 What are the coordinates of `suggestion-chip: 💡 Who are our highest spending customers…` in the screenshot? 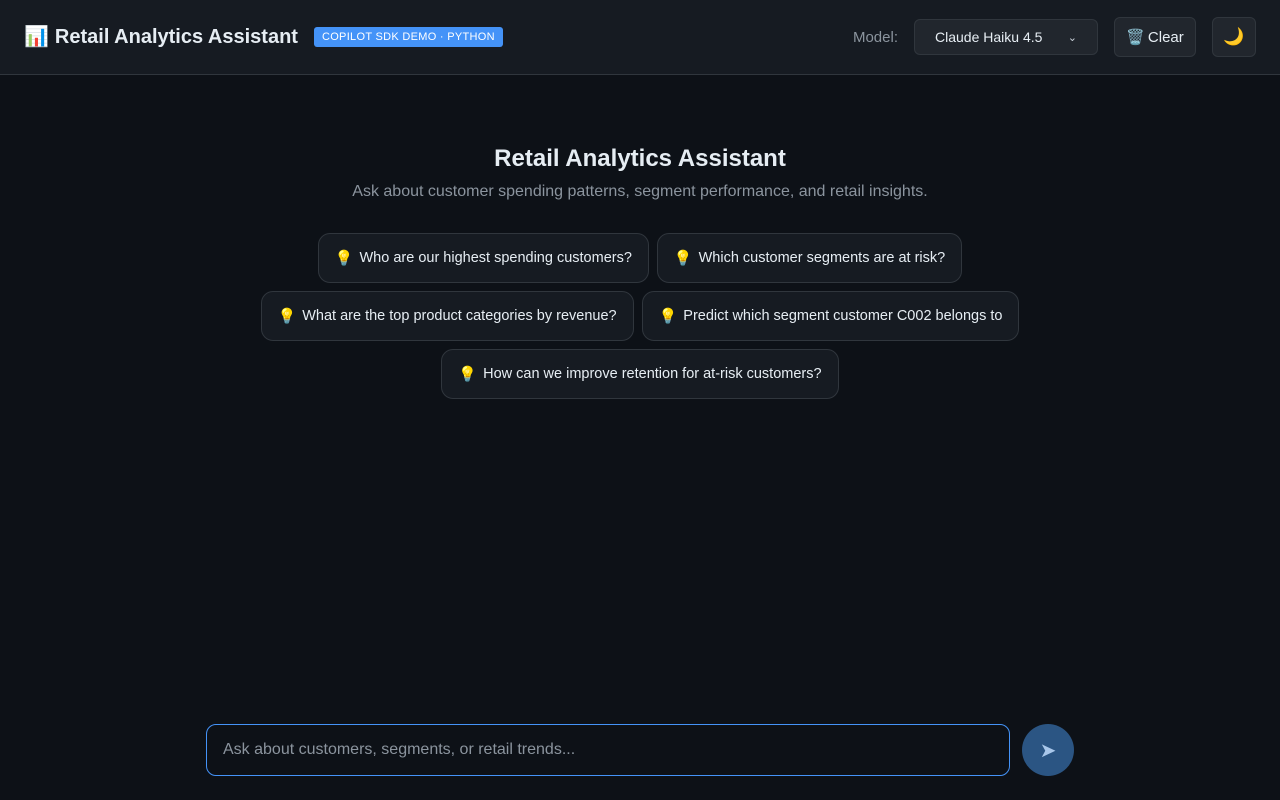 It's located at (483, 258).